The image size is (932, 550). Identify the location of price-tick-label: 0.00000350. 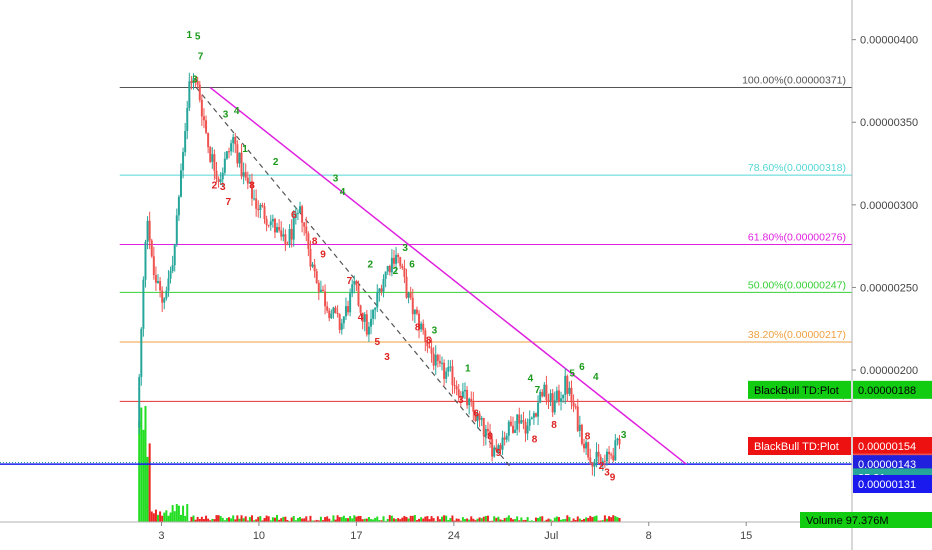
(889, 123).